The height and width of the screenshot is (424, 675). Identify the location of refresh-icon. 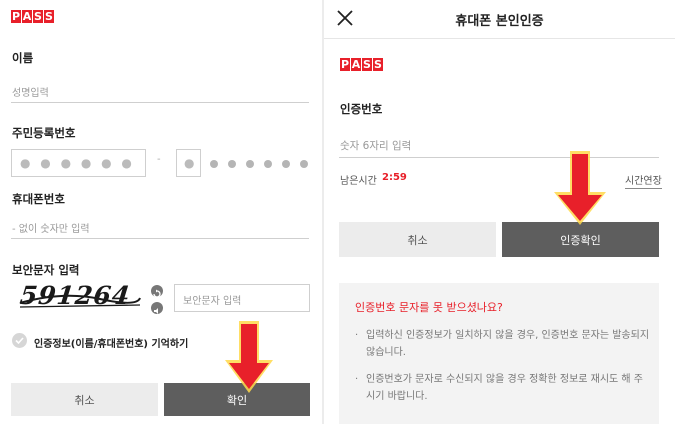
(157, 291).